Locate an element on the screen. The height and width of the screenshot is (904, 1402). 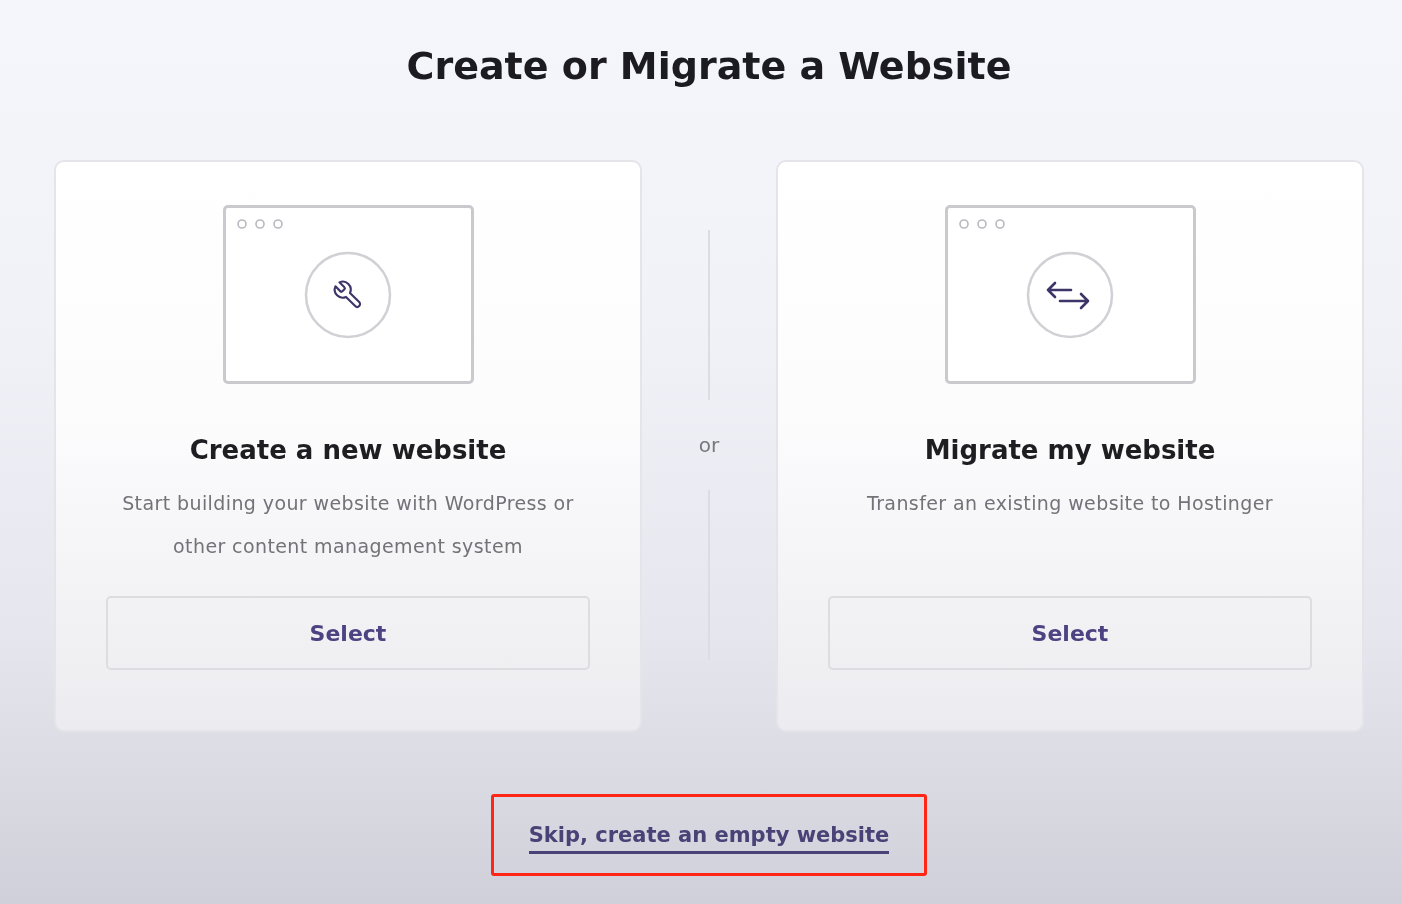
page-title: Create or Migrate a Website is located at coordinates (709, 66).